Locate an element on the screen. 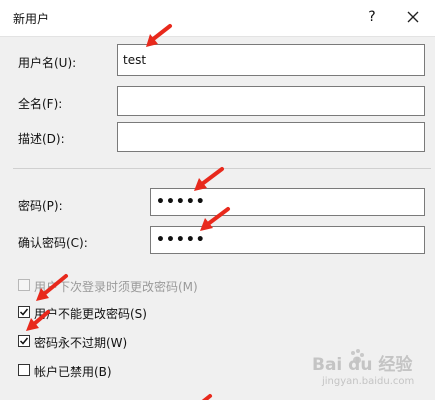 The height and width of the screenshot is (400, 435). cannot-change-password-checkbox is located at coordinates (24, 312).